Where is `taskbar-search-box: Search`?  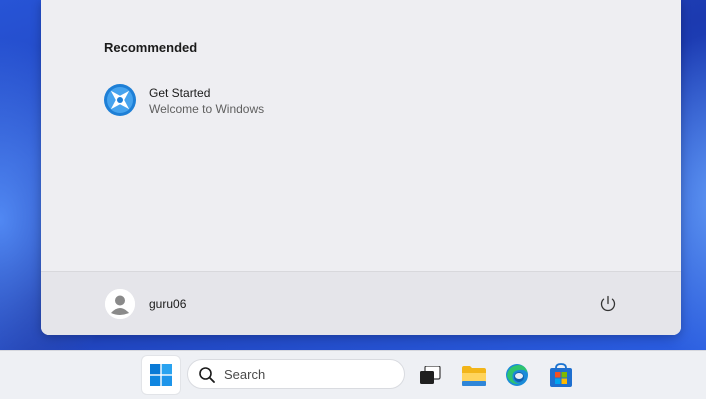
taskbar-search-box: Search is located at coordinates (296, 374).